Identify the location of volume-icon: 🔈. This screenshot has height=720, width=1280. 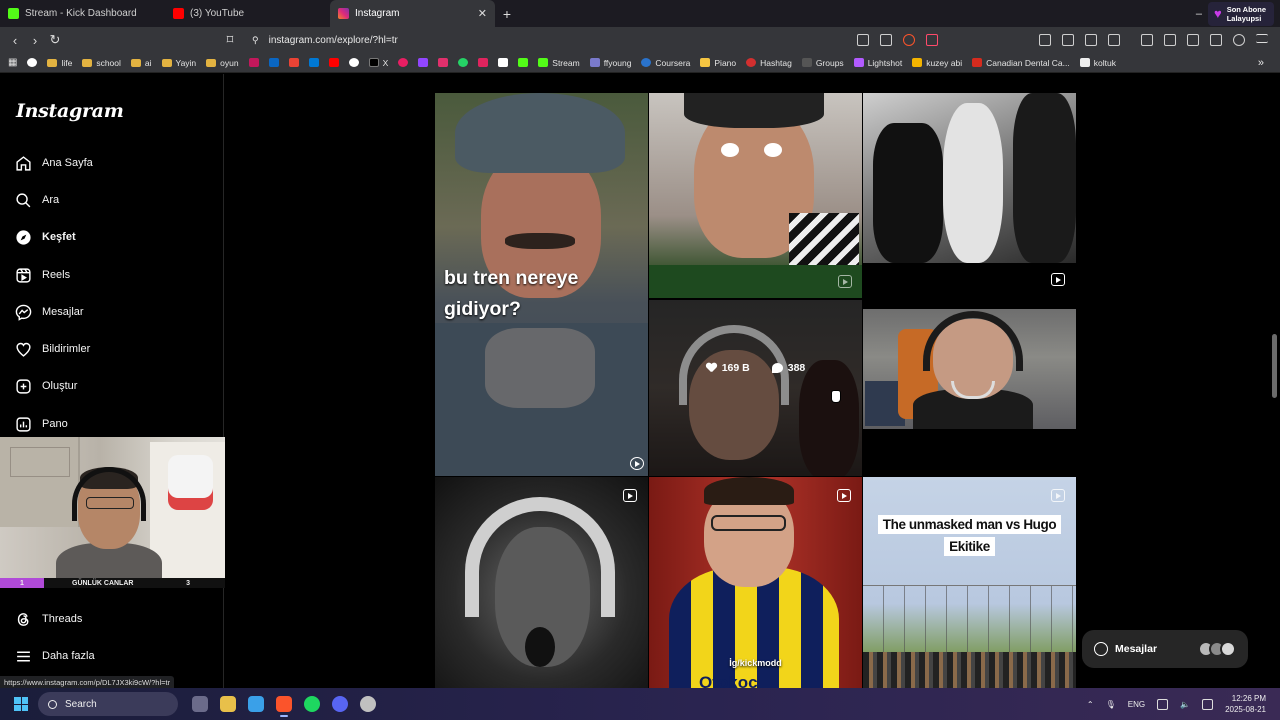
(1185, 704).